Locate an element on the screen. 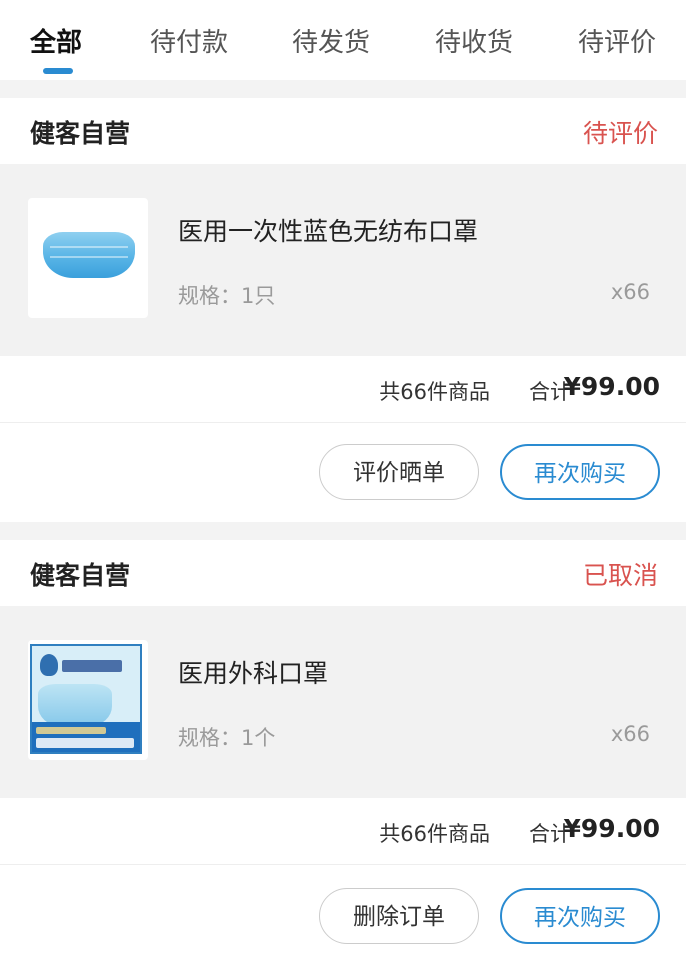  package-title-mark is located at coordinates (92, 666).